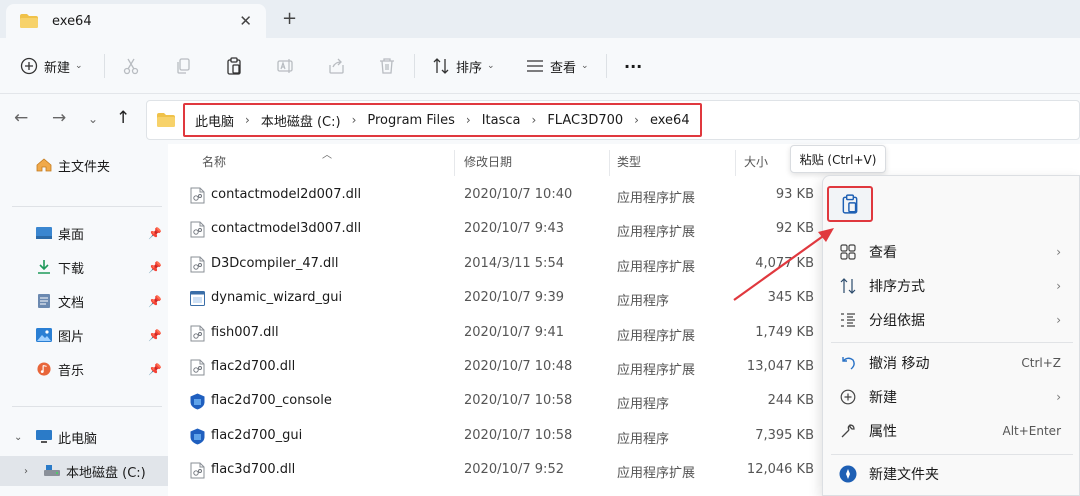  I want to click on sort-label: 排序, so click(469, 68).